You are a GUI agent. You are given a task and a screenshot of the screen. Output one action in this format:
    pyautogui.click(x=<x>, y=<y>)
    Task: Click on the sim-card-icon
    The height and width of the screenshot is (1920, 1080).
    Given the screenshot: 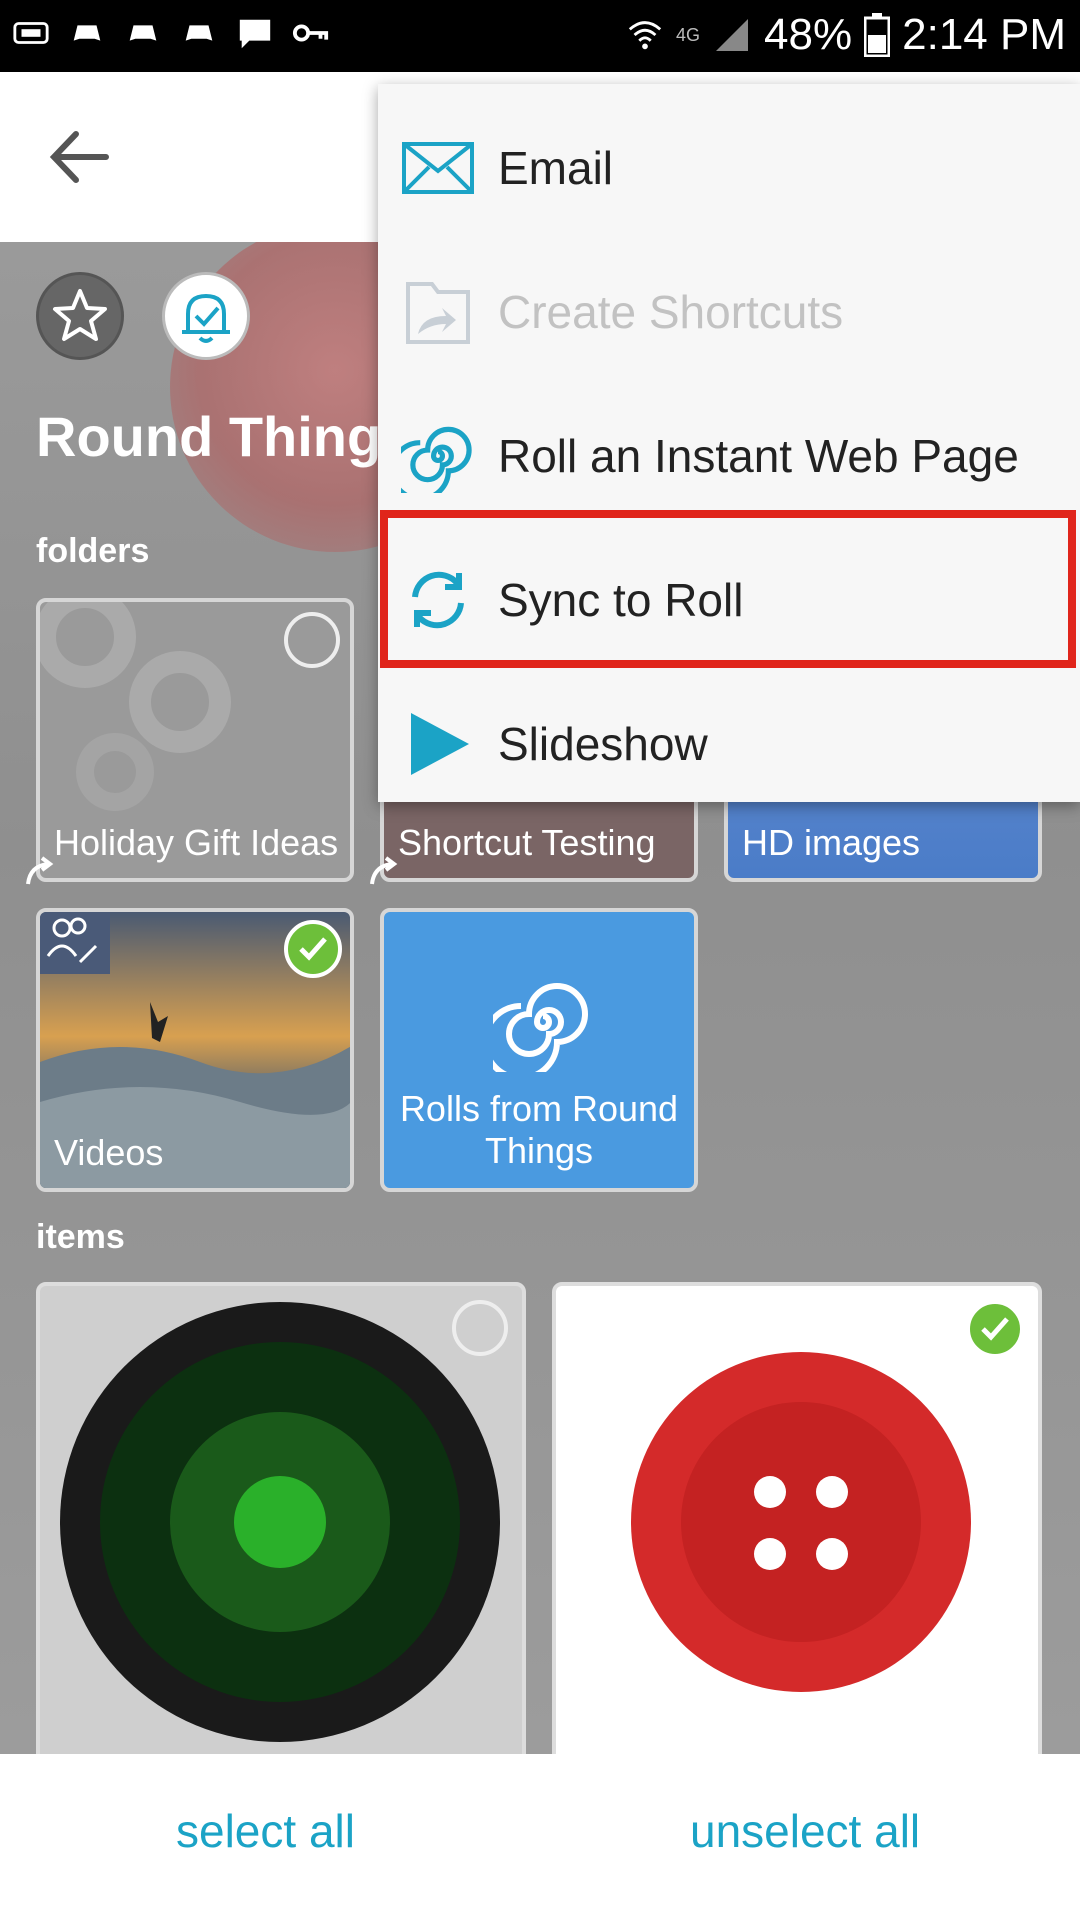 What is the action you would take?
    pyautogui.click(x=31, y=33)
    